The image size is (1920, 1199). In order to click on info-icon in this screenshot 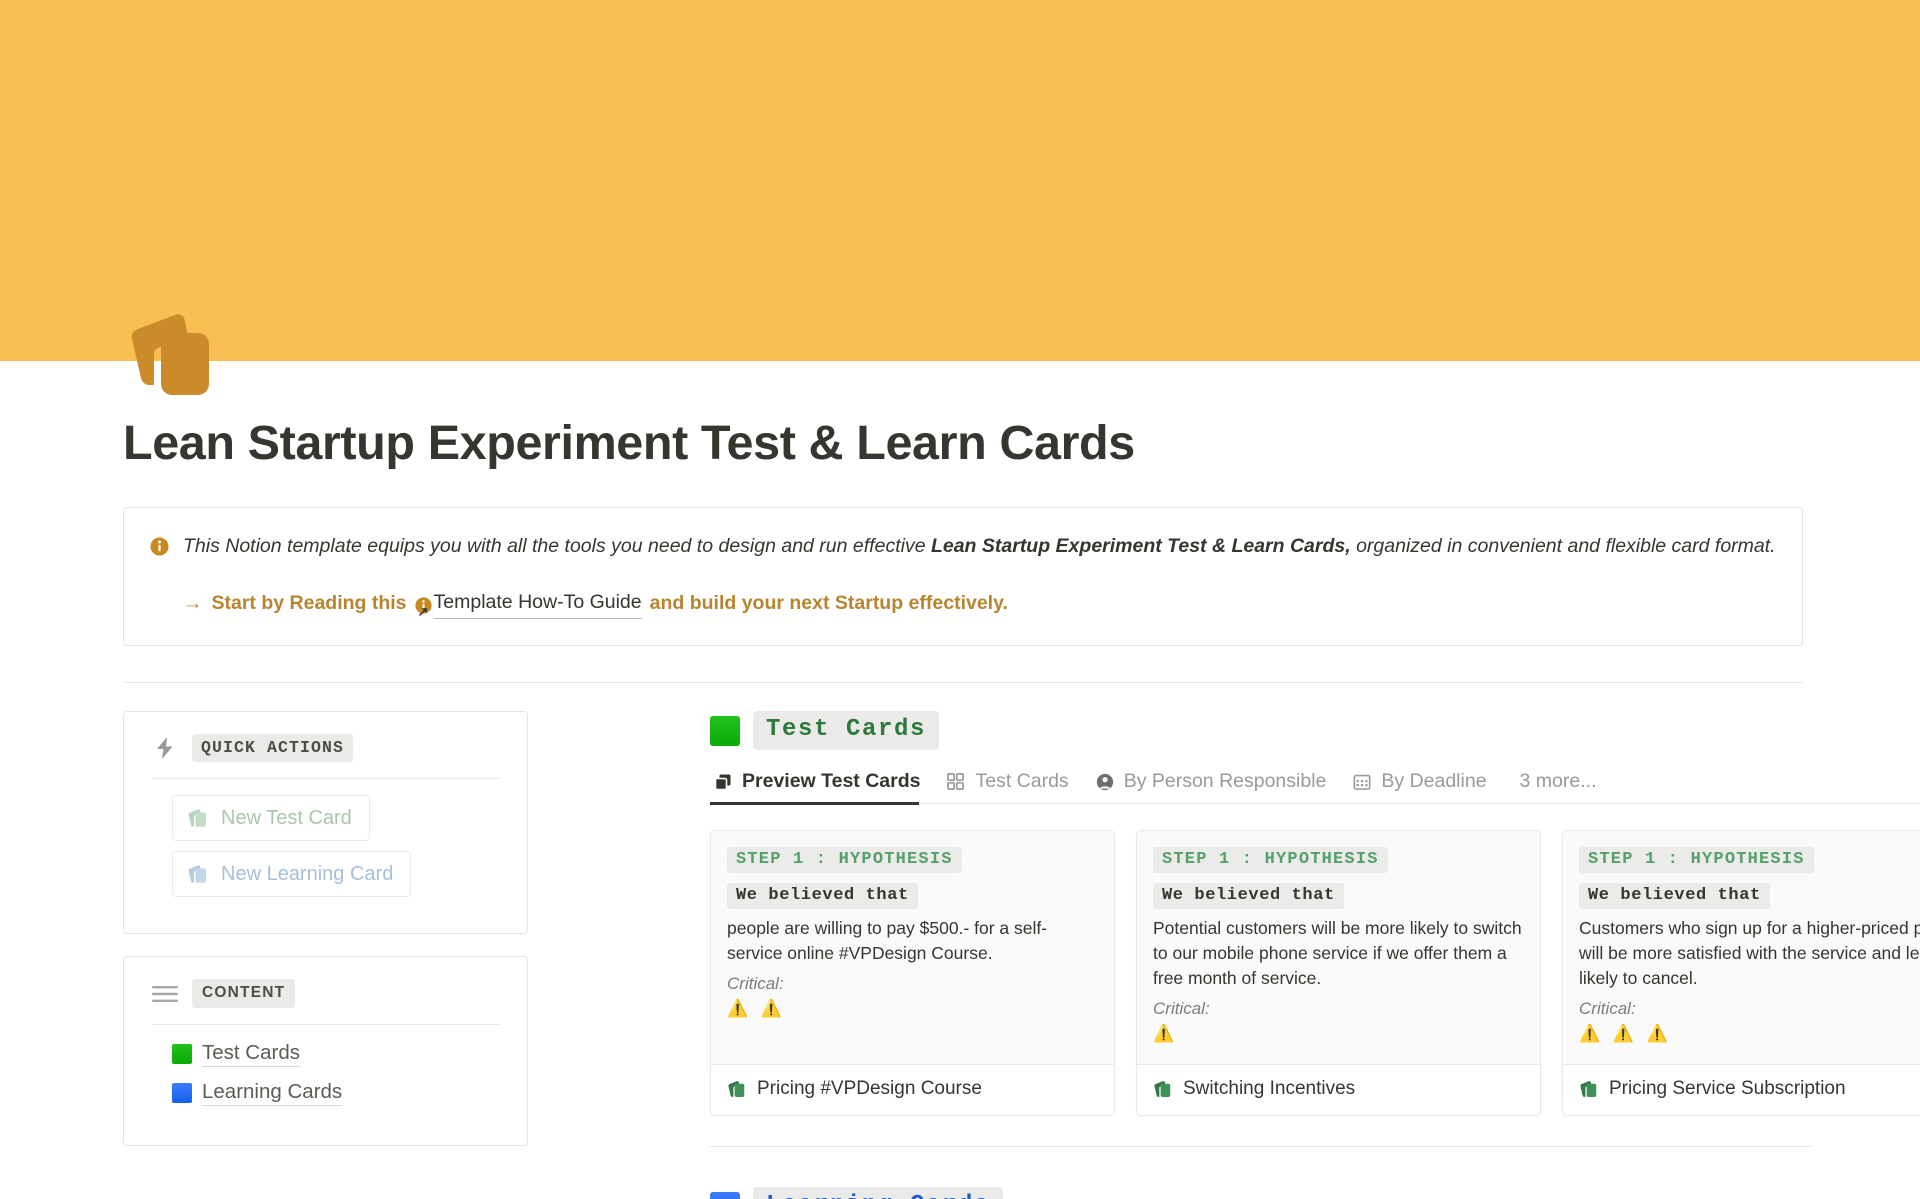, I will do `click(159, 546)`.